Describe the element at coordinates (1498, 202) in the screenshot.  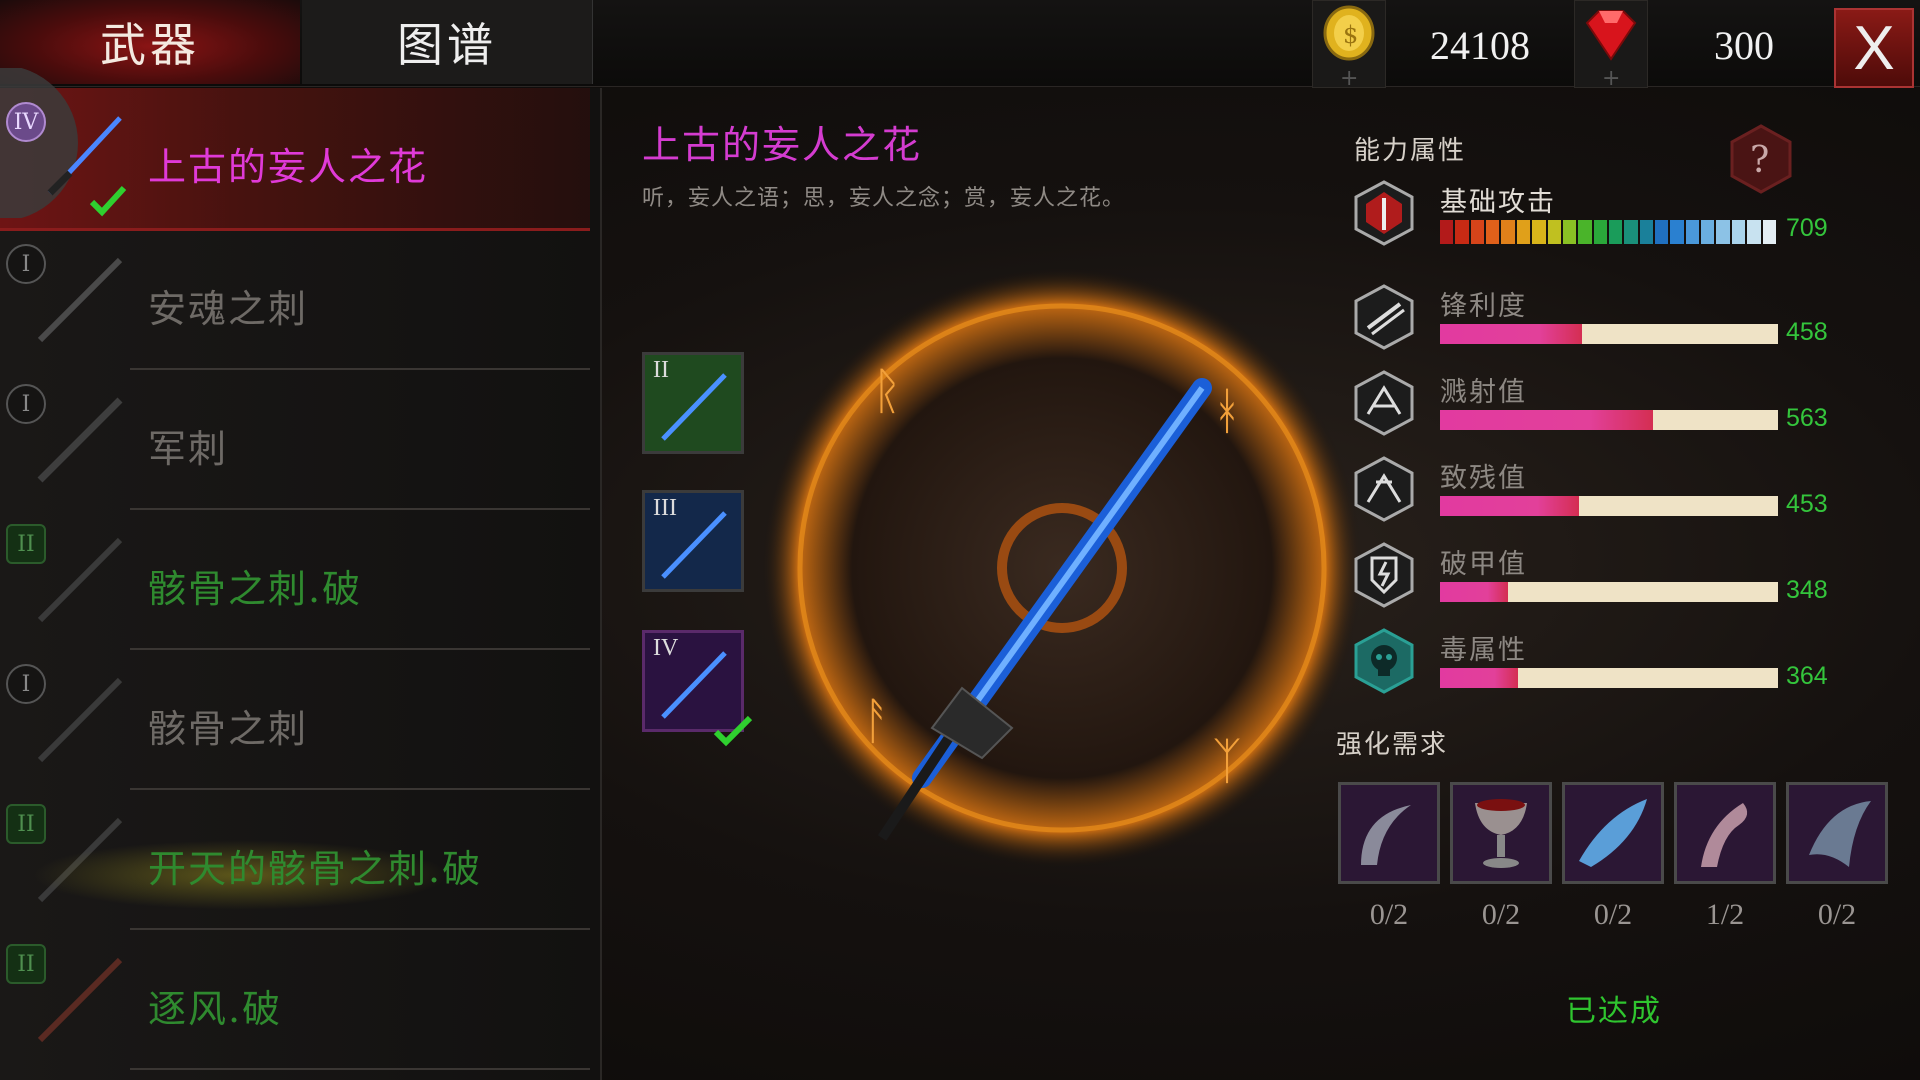
I see `stat-name: 基础攻击` at that location.